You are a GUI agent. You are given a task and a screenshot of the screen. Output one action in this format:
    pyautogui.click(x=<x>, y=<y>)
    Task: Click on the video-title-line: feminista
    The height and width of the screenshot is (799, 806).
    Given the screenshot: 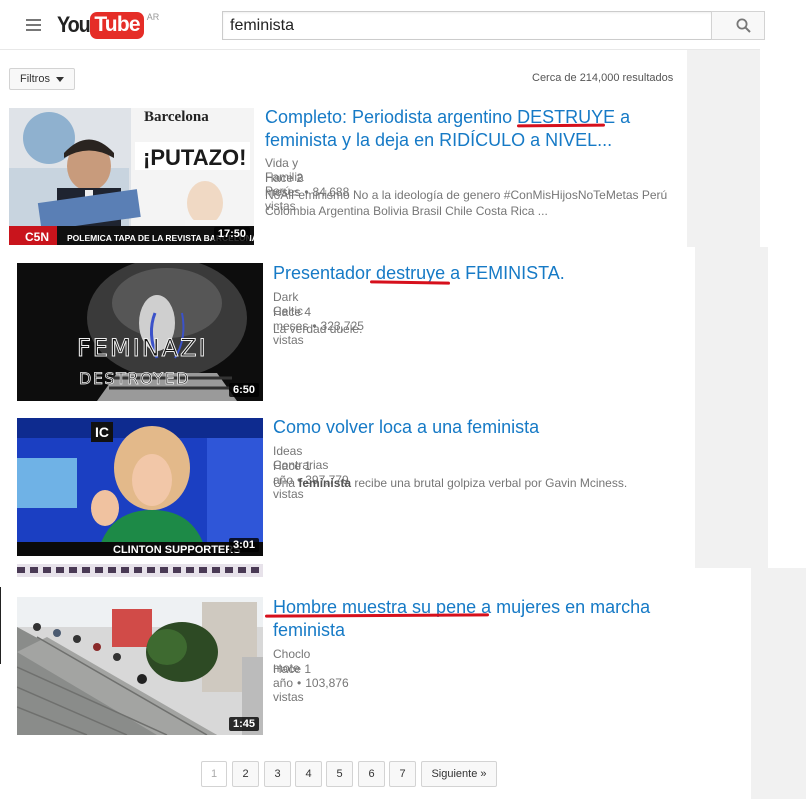 What is the action you would take?
    pyautogui.click(x=309, y=630)
    